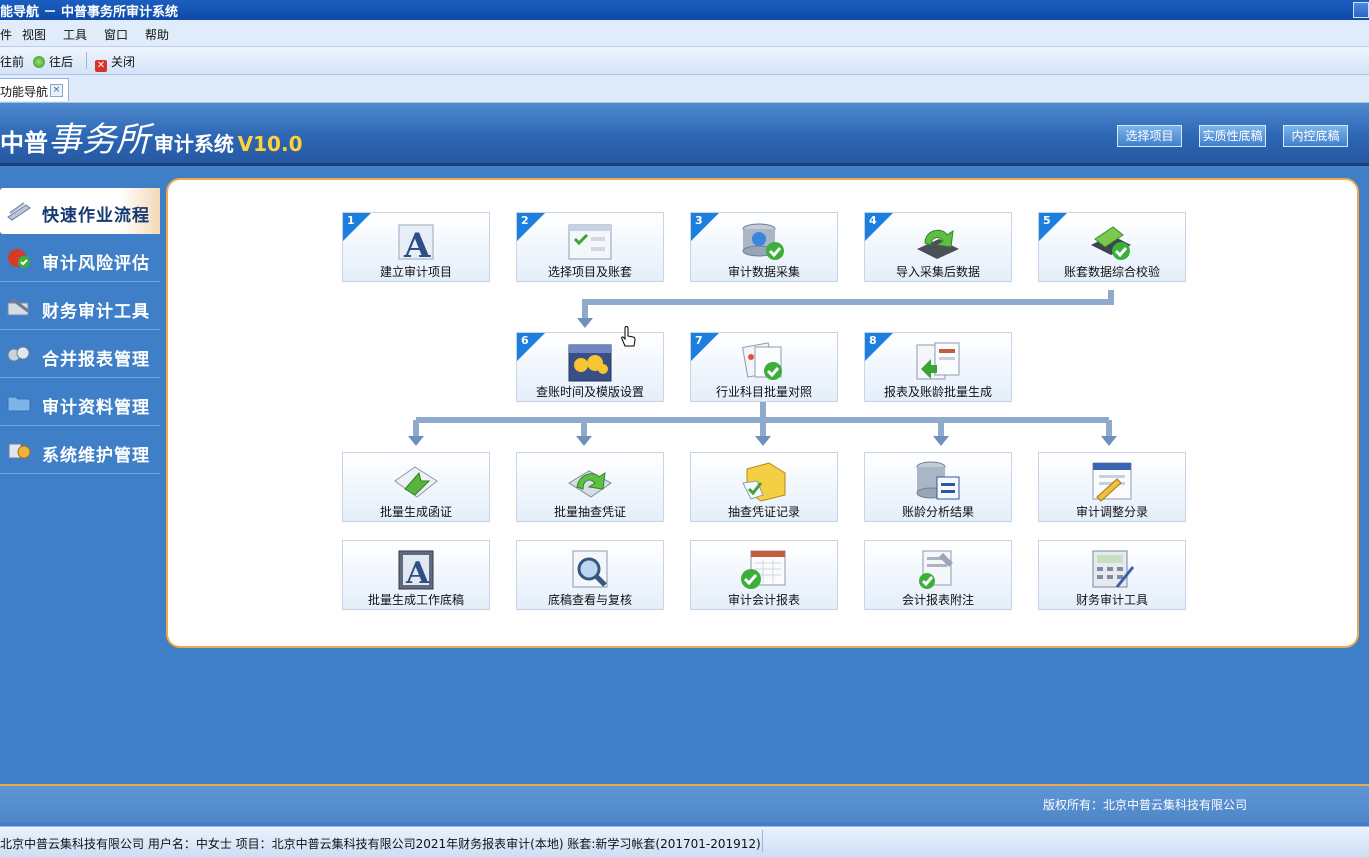  I want to click on tool-voucher-sampling-records: 抽查凭证记录, so click(764, 487).